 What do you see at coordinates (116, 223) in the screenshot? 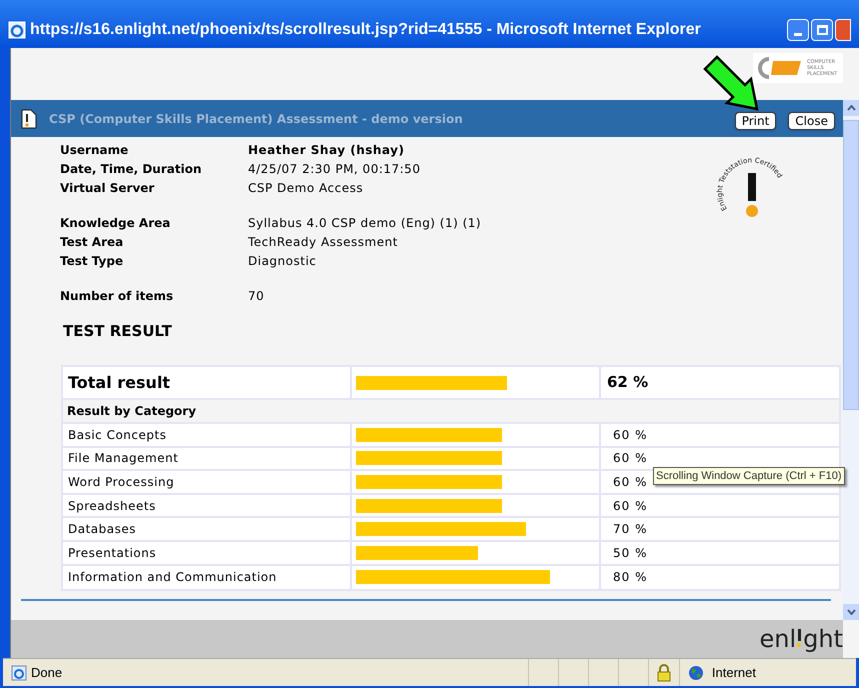
I see `detail-label: Knowledge Area` at bounding box center [116, 223].